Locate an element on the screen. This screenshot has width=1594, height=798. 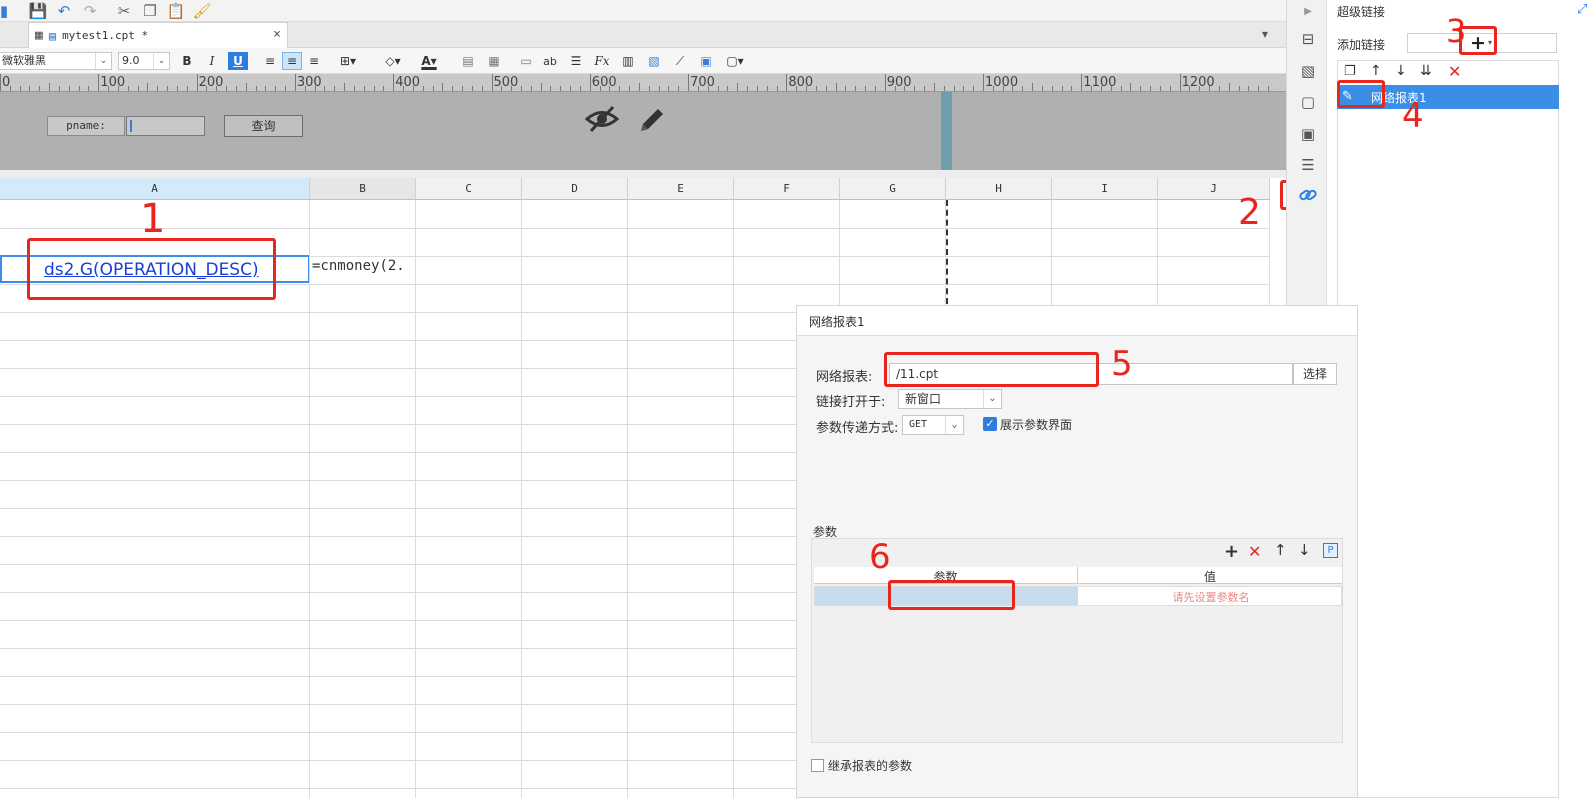
fill-color-icon: ◇▾ is located at coordinates (393, 61).